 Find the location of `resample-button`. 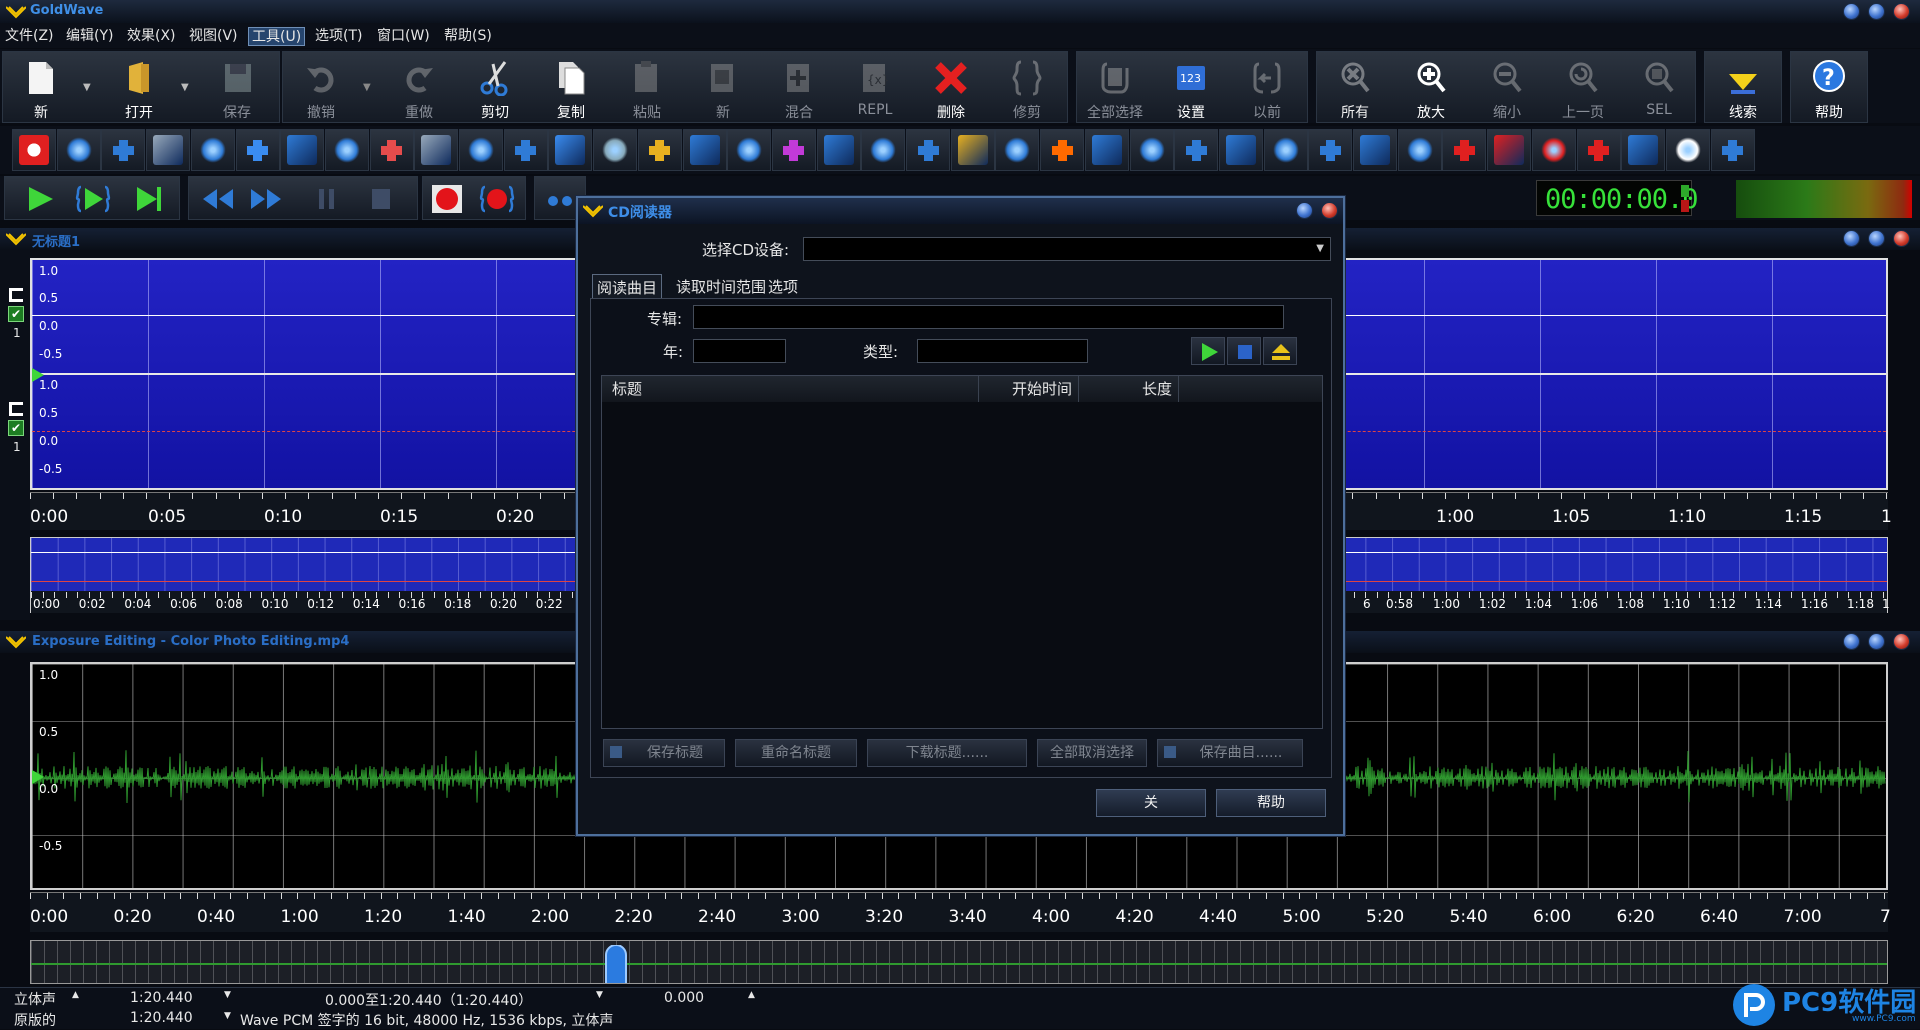

resample-button is located at coordinates (749, 150).